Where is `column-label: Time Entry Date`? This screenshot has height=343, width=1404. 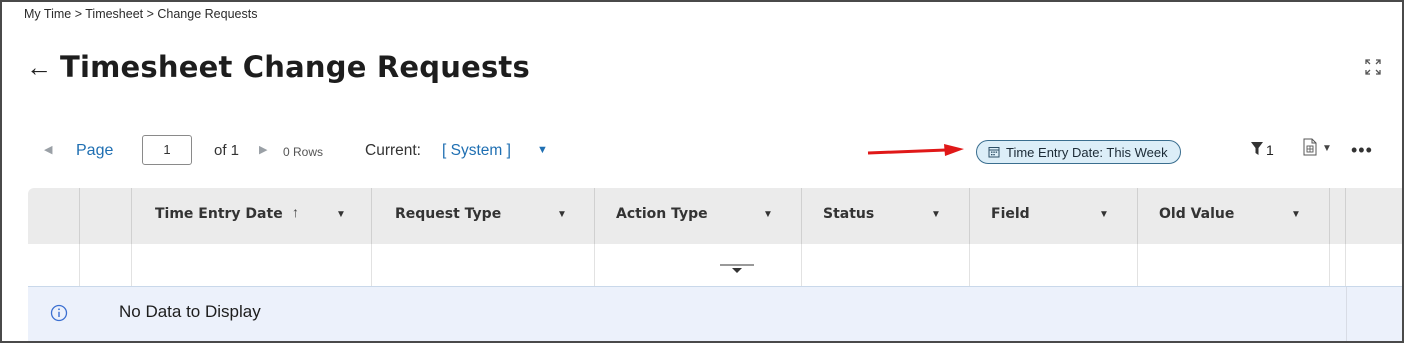 column-label: Time Entry Date is located at coordinates (219, 214).